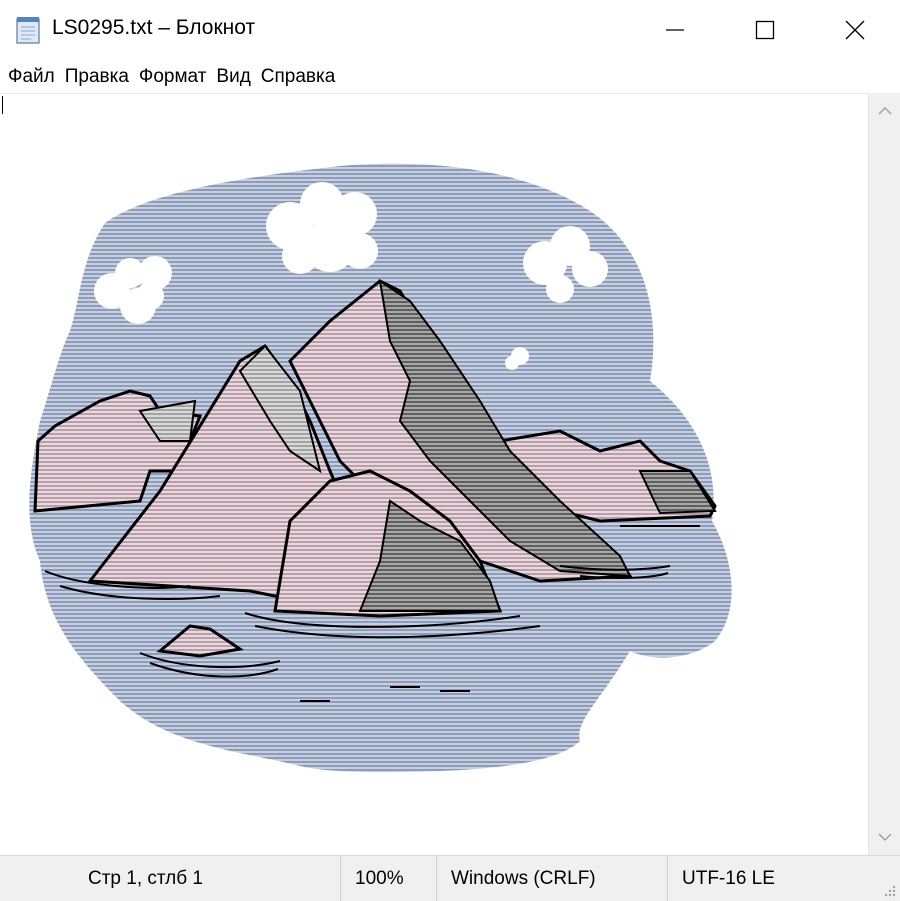  Describe the element at coordinates (388, 878) in the screenshot. I see `status-zoom: 100%` at that location.